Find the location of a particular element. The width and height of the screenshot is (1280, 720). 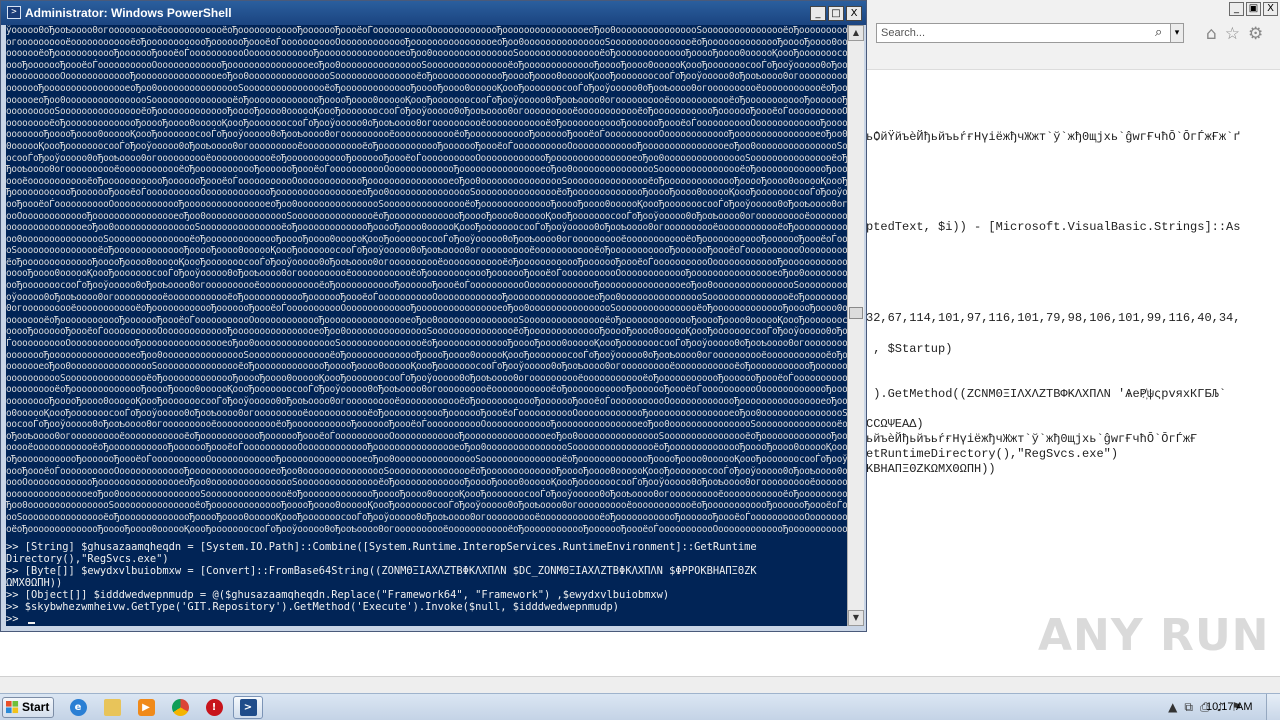

taskbar-app-explorer is located at coordinates (112, 707).